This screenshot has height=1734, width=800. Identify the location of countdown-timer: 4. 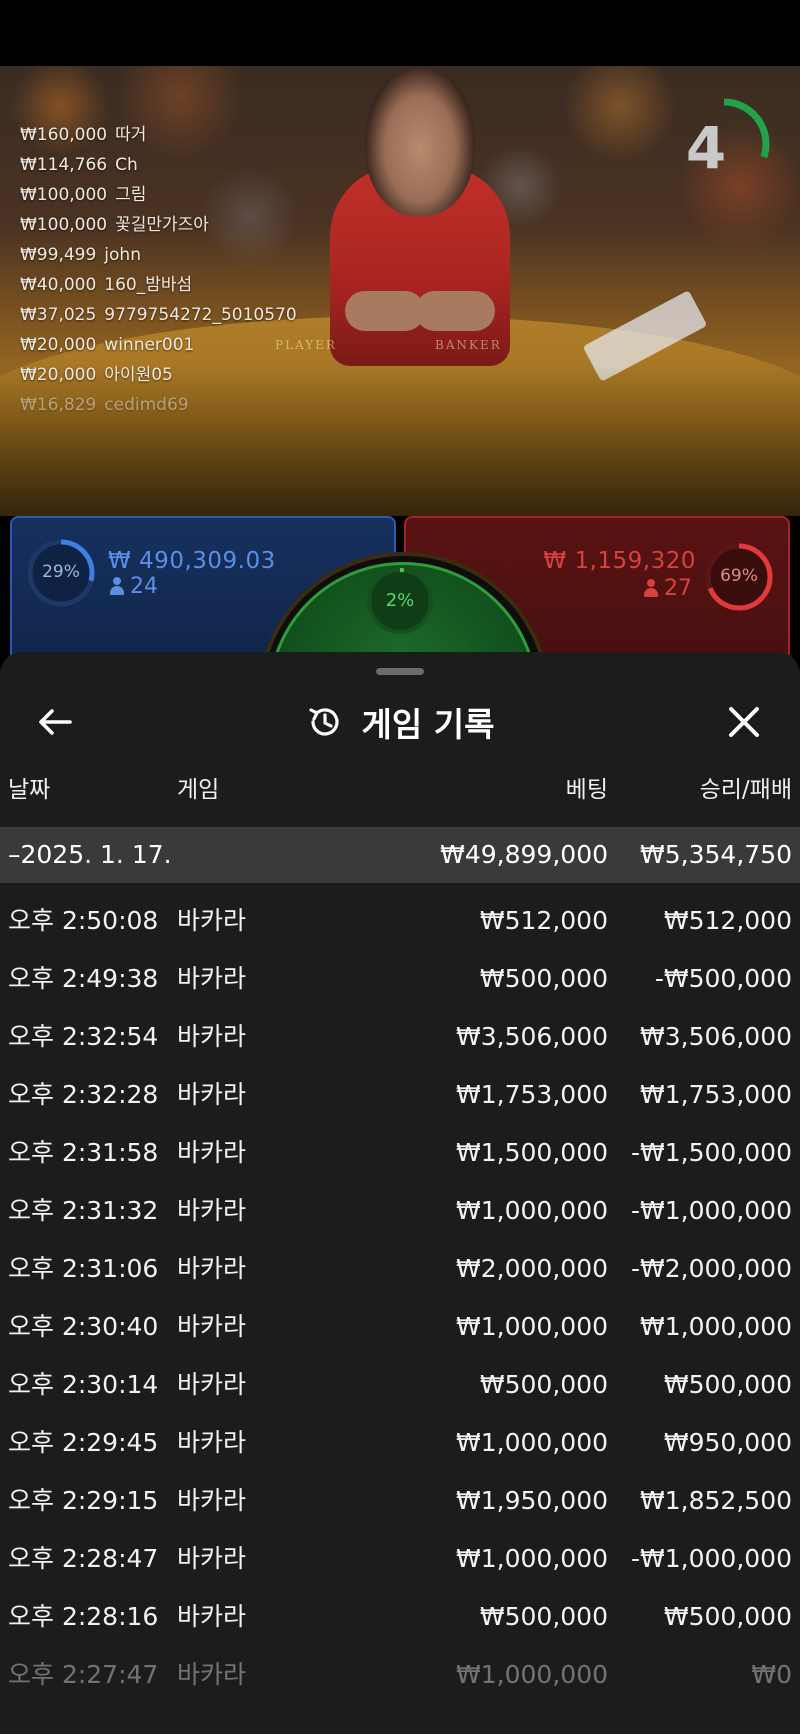
(724, 144).